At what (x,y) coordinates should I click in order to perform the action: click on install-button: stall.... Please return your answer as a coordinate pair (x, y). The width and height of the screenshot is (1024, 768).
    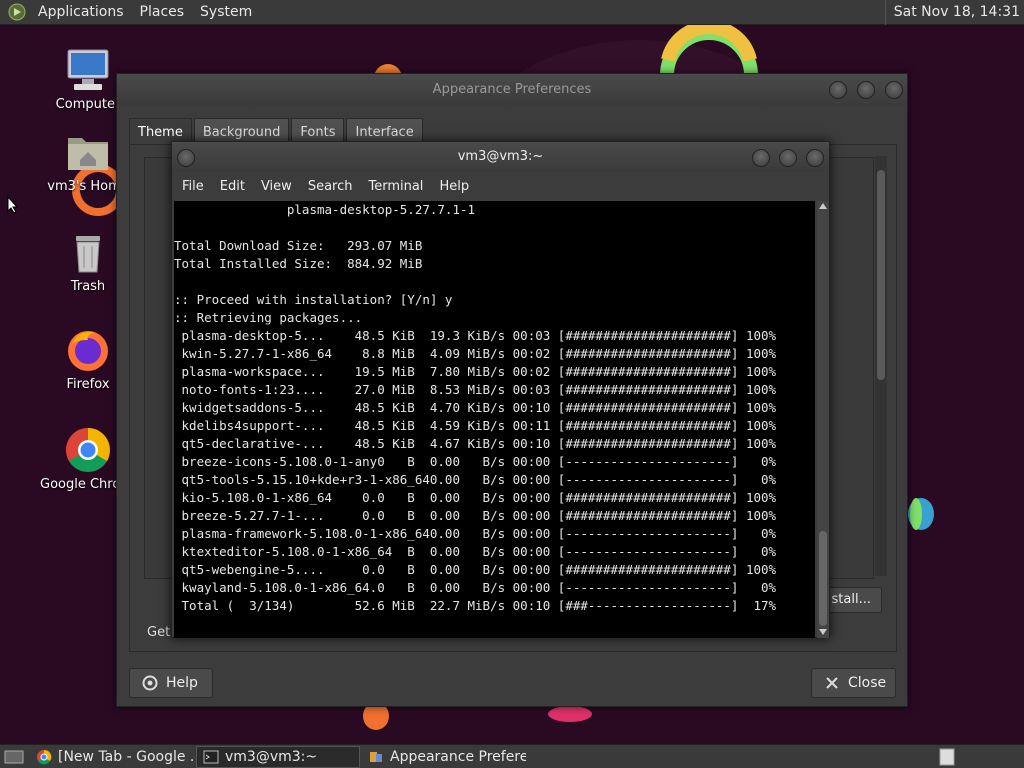
    Looking at the image, I should click on (854, 600).